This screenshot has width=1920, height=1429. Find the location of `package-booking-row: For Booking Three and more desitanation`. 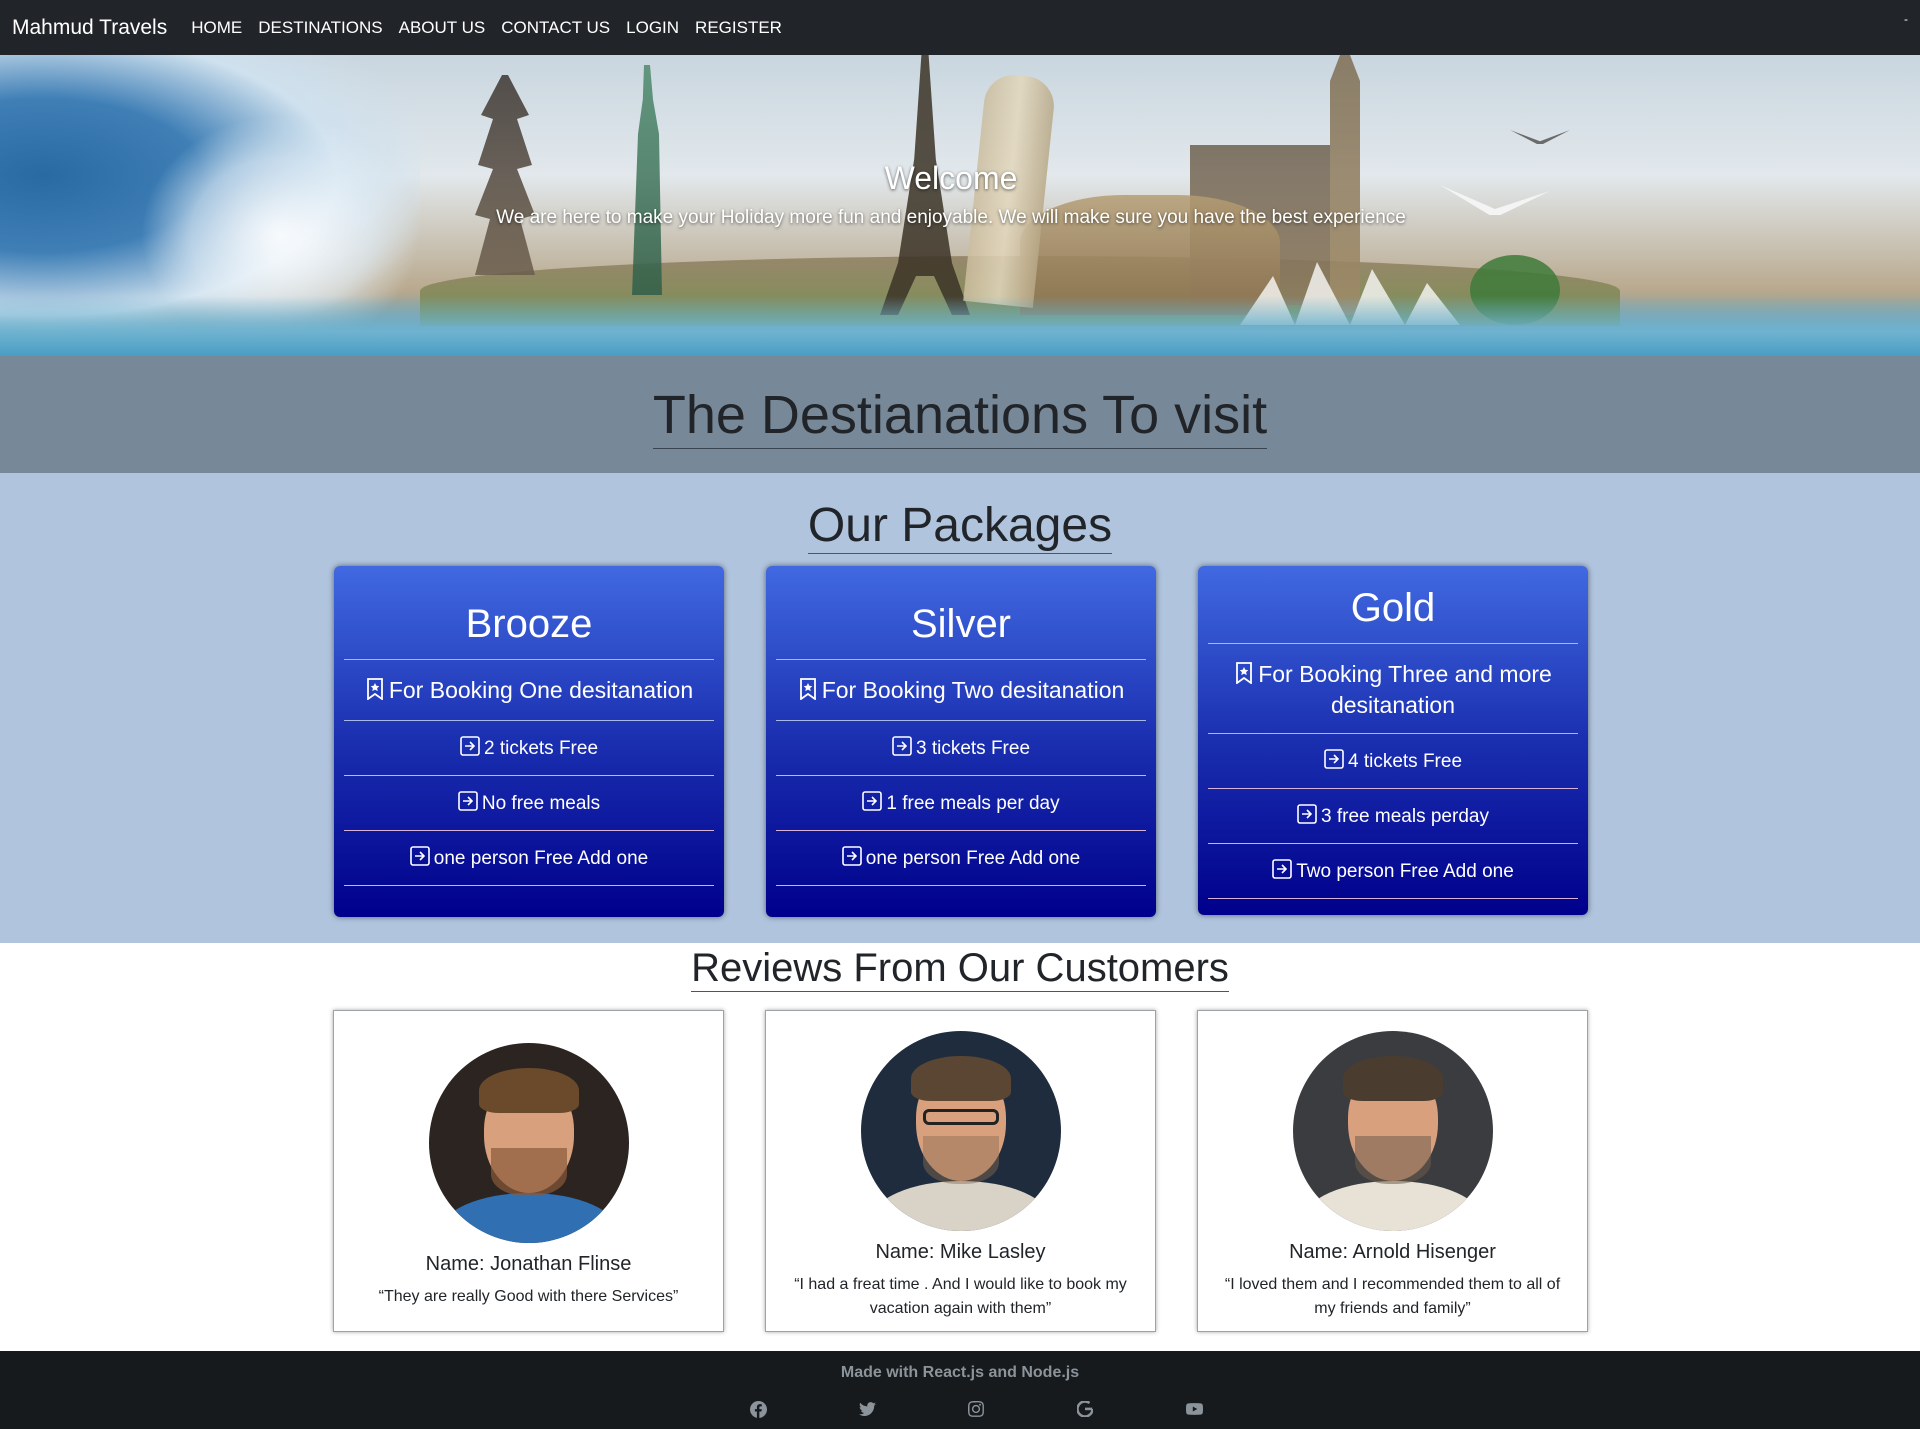

package-booking-row: For Booking Three and more desitanation is located at coordinates (1393, 689).